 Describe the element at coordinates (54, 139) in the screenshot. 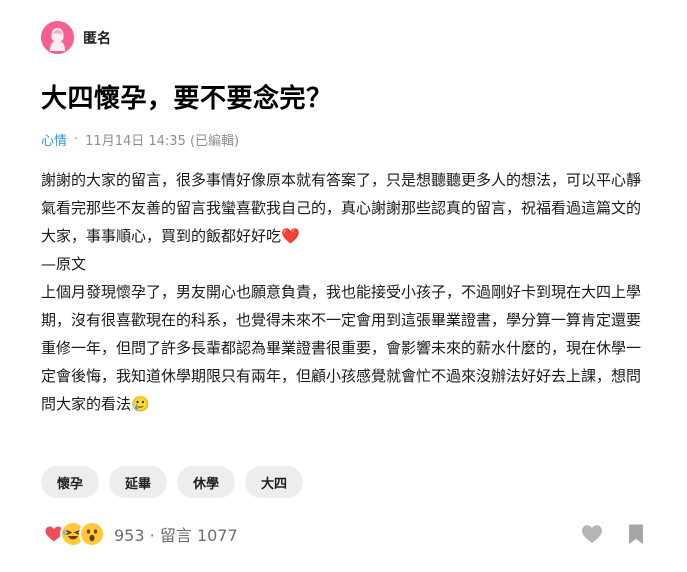

I see `forum-link: 心情` at that location.